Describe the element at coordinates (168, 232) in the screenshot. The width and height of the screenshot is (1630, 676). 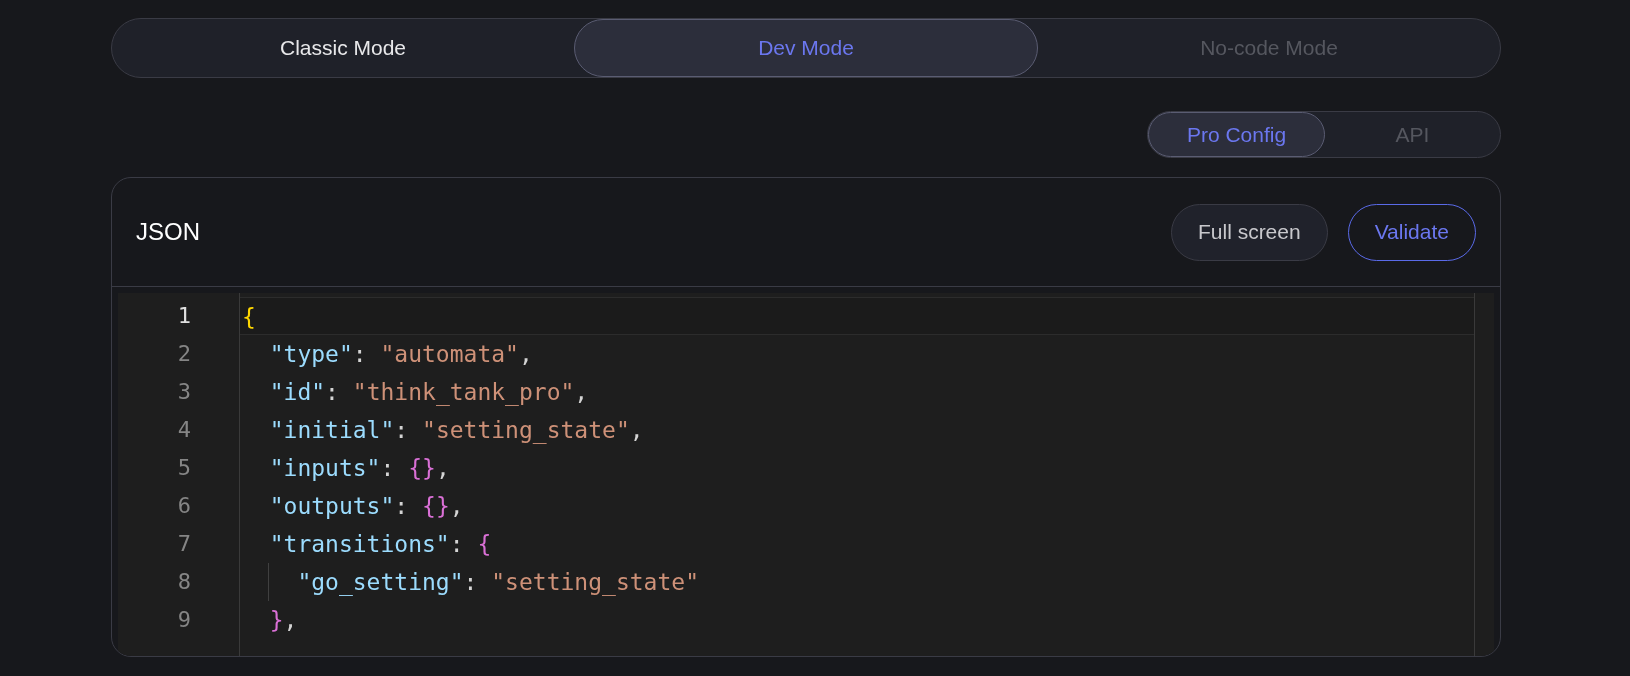
I see `card-title: JSON` at that location.